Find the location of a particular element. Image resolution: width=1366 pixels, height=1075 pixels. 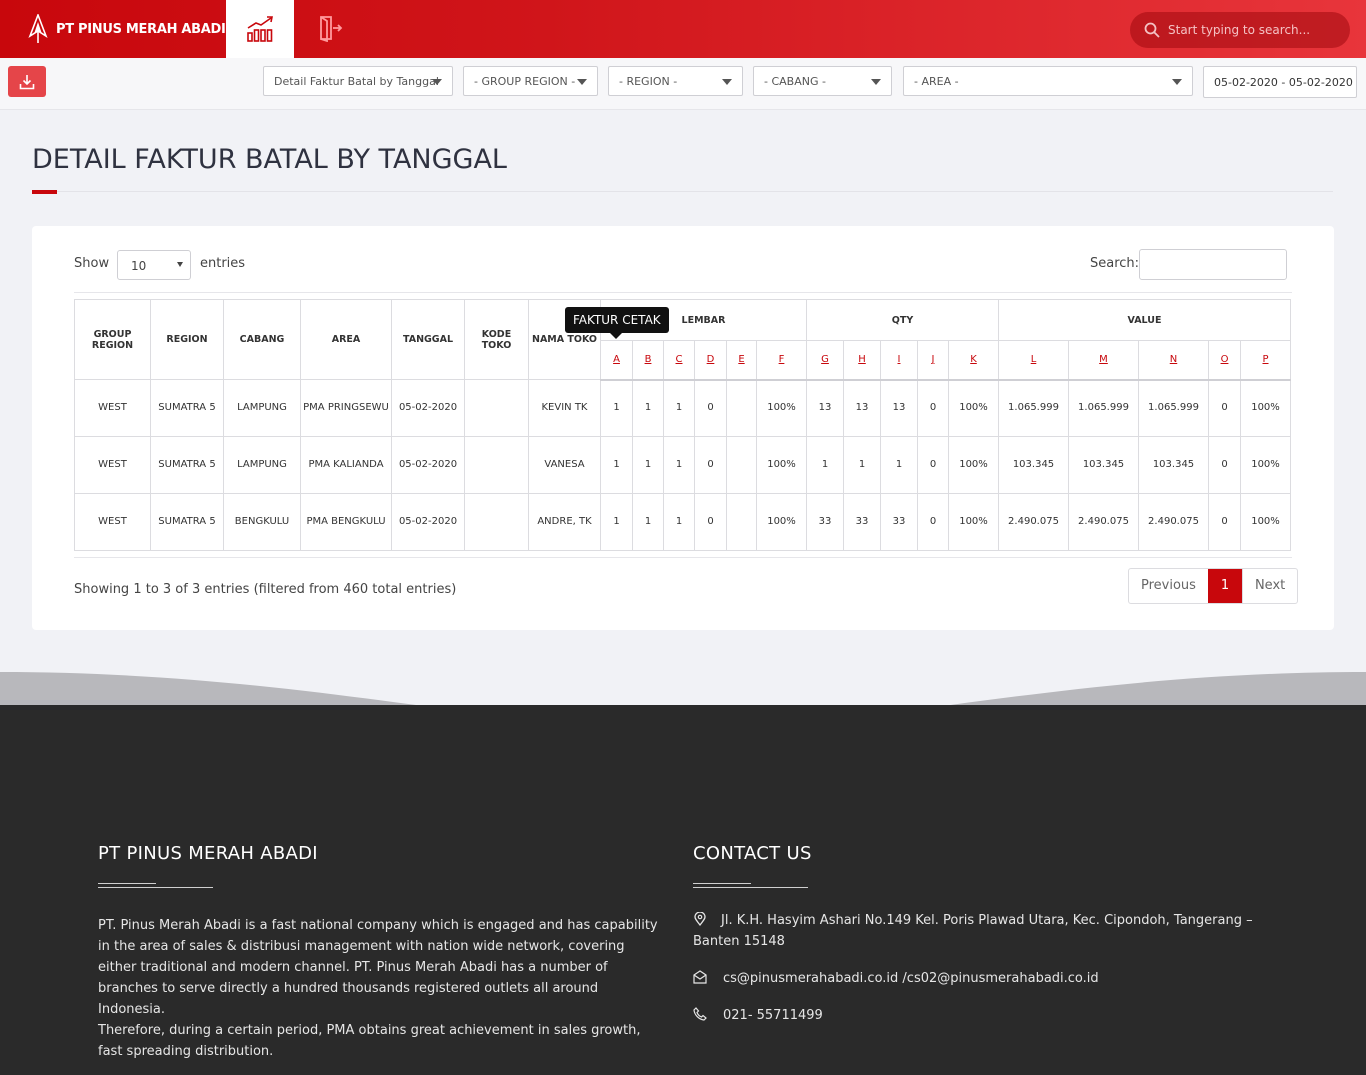

col-header-area: AREA is located at coordinates (346, 339).